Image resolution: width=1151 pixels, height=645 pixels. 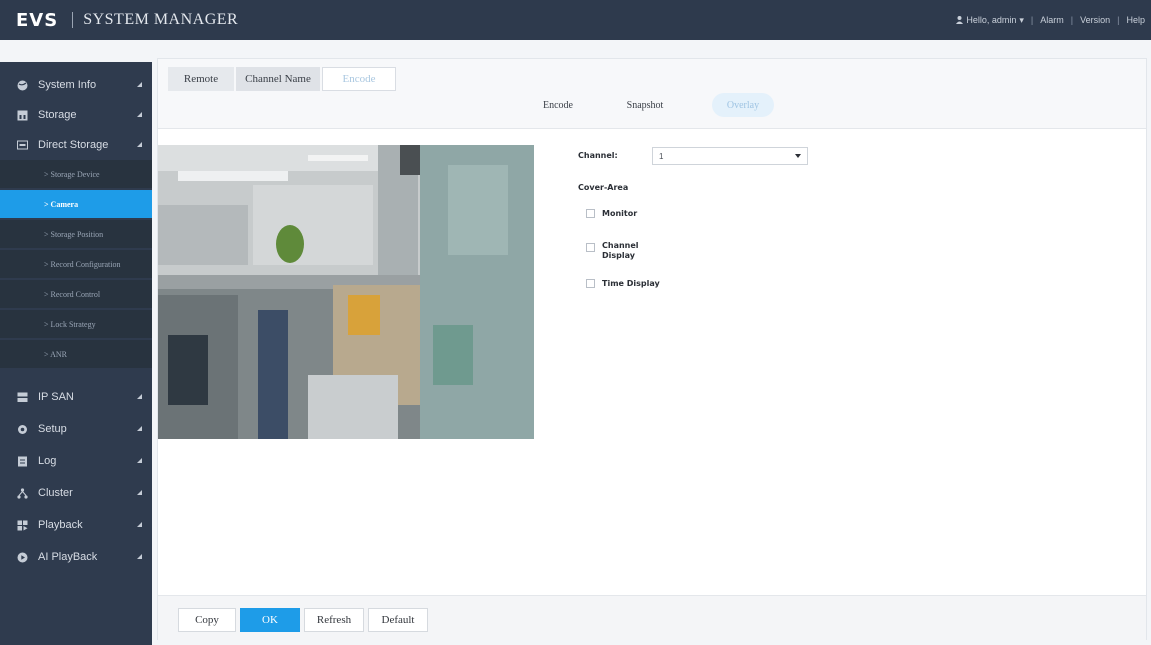 What do you see at coordinates (22, 397) in the screenshot?
I see `ip-san-icon` at bounding box center [22, 397].